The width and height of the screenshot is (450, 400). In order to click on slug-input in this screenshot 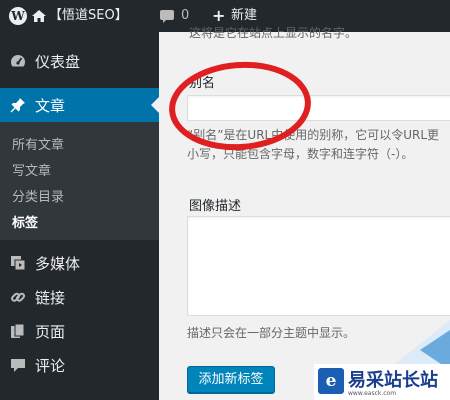, I will do `click(318, 108)`.